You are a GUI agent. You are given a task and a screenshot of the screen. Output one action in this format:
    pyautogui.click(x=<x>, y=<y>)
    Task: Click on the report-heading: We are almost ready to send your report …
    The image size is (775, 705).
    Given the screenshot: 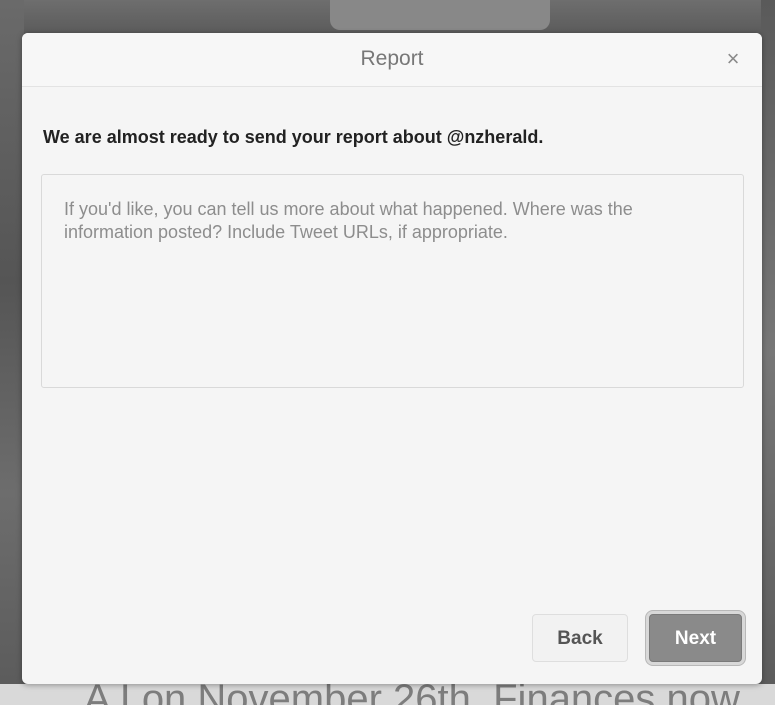 What is the action you would take?
    pyautogui.click(x=293, y=137)
    